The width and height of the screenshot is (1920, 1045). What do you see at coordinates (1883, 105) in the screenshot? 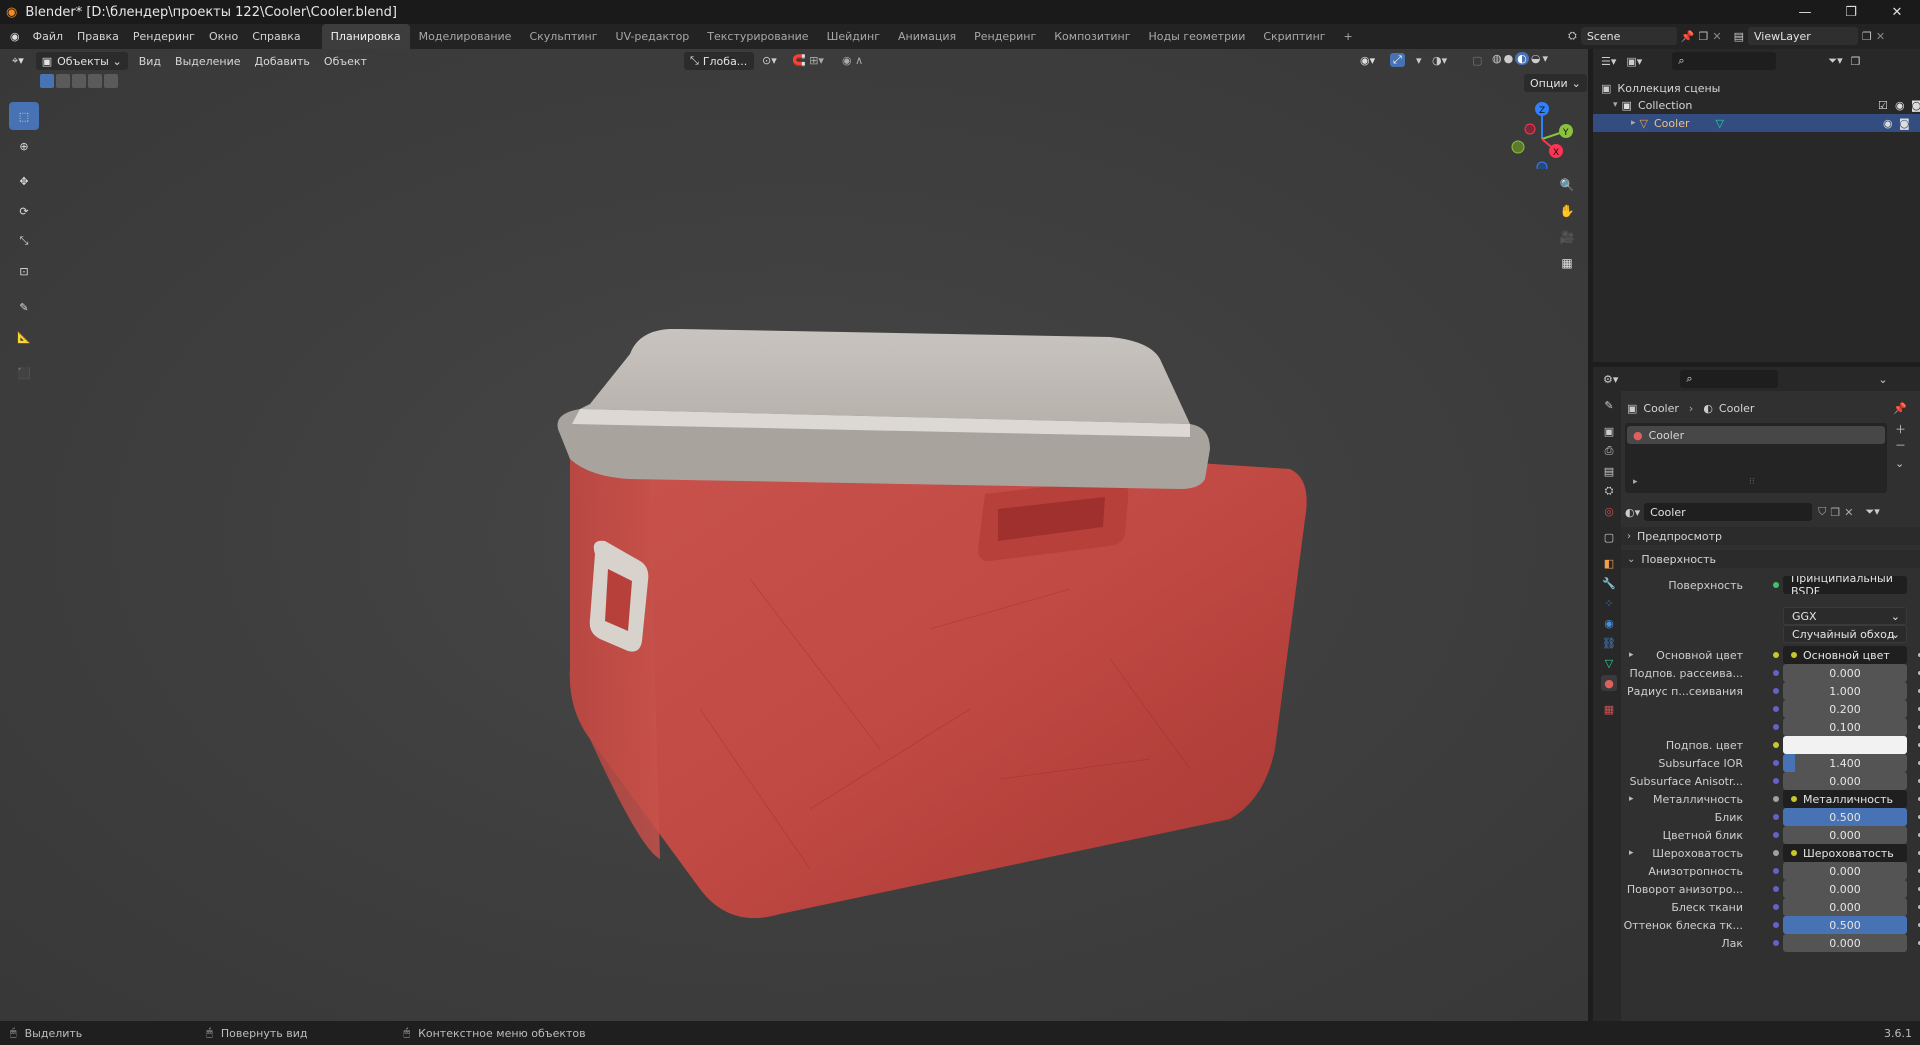
I see `exclude-checkbox-icon: ☑` at bounding box center [1883, 105].